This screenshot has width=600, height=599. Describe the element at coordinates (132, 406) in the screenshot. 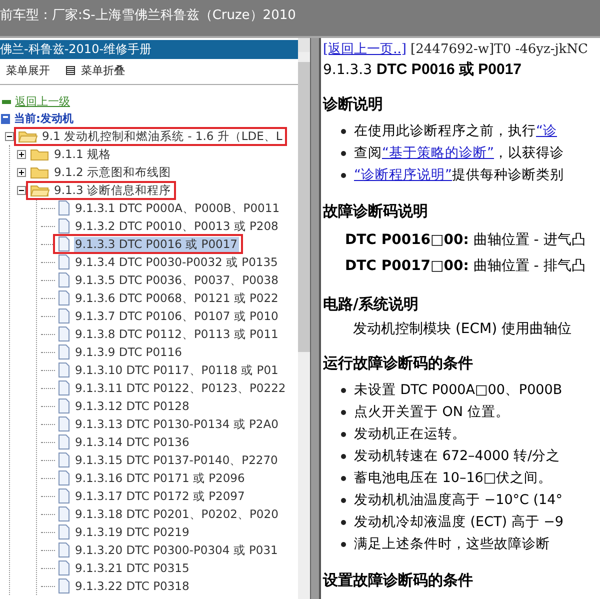

I see `tree-item: 9.1.3.12 DTC P0128` at that location.